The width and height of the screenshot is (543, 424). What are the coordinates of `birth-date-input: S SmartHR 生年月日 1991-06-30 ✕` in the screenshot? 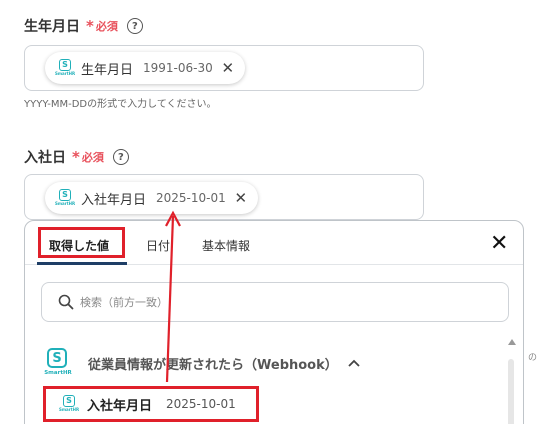 It's located at (224, 68).